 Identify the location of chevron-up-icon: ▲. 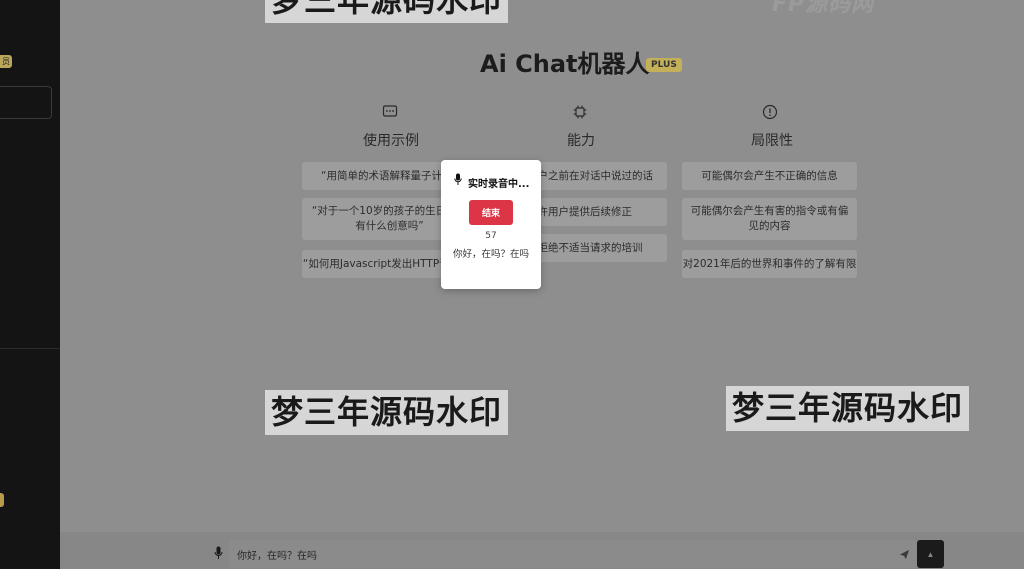
(930, 554).